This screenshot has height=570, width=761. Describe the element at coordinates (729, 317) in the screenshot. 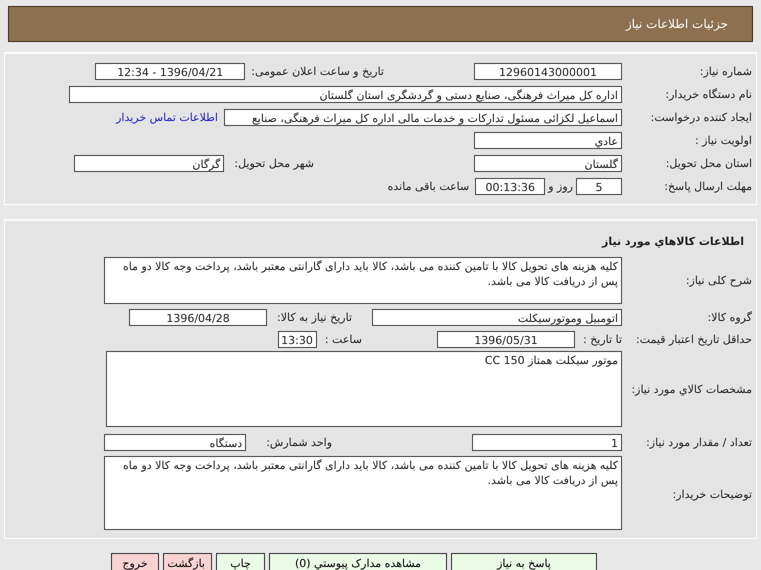

I see `field-label: گروه کالا:` at that location.